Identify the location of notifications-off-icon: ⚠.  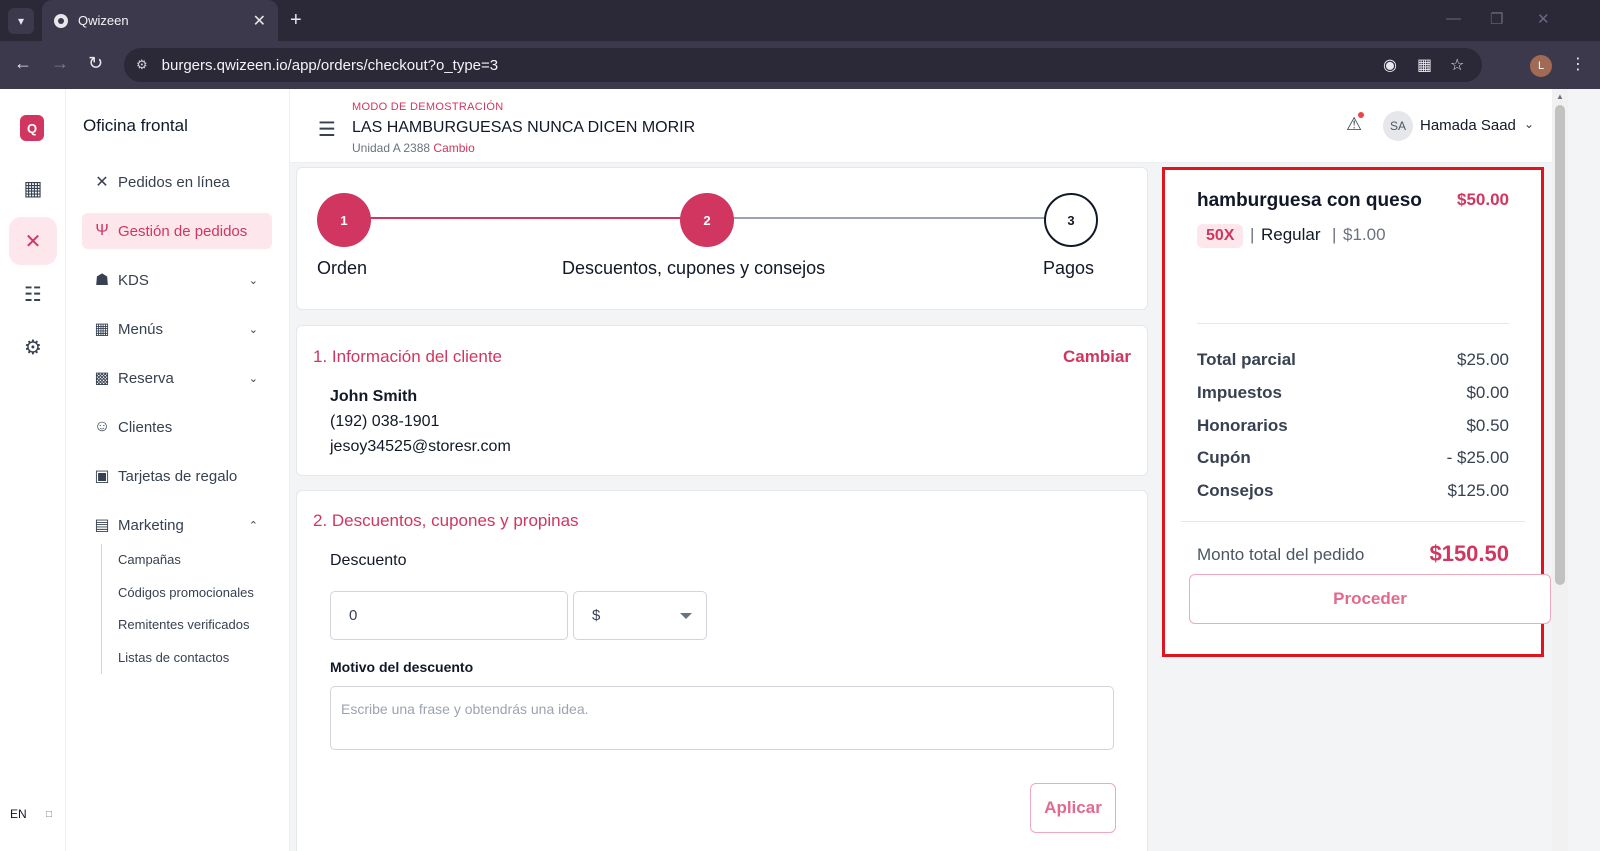
(1355, 123).